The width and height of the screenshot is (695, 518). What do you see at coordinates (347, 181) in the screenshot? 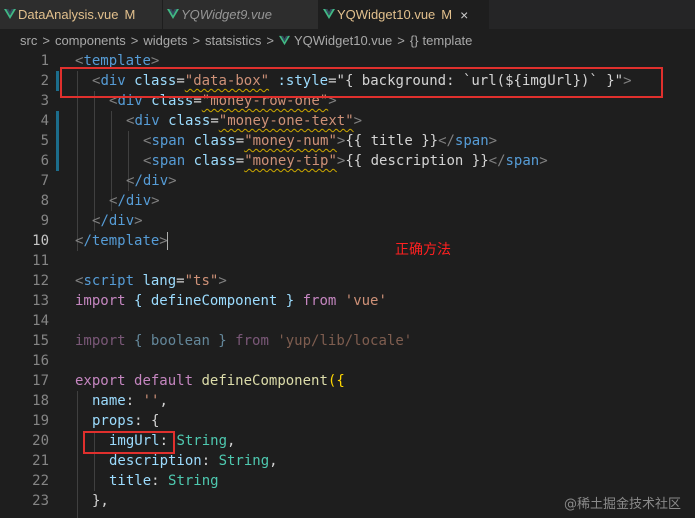
I see `code-line-7: 7 </div>` at bounding box center [347, 181].